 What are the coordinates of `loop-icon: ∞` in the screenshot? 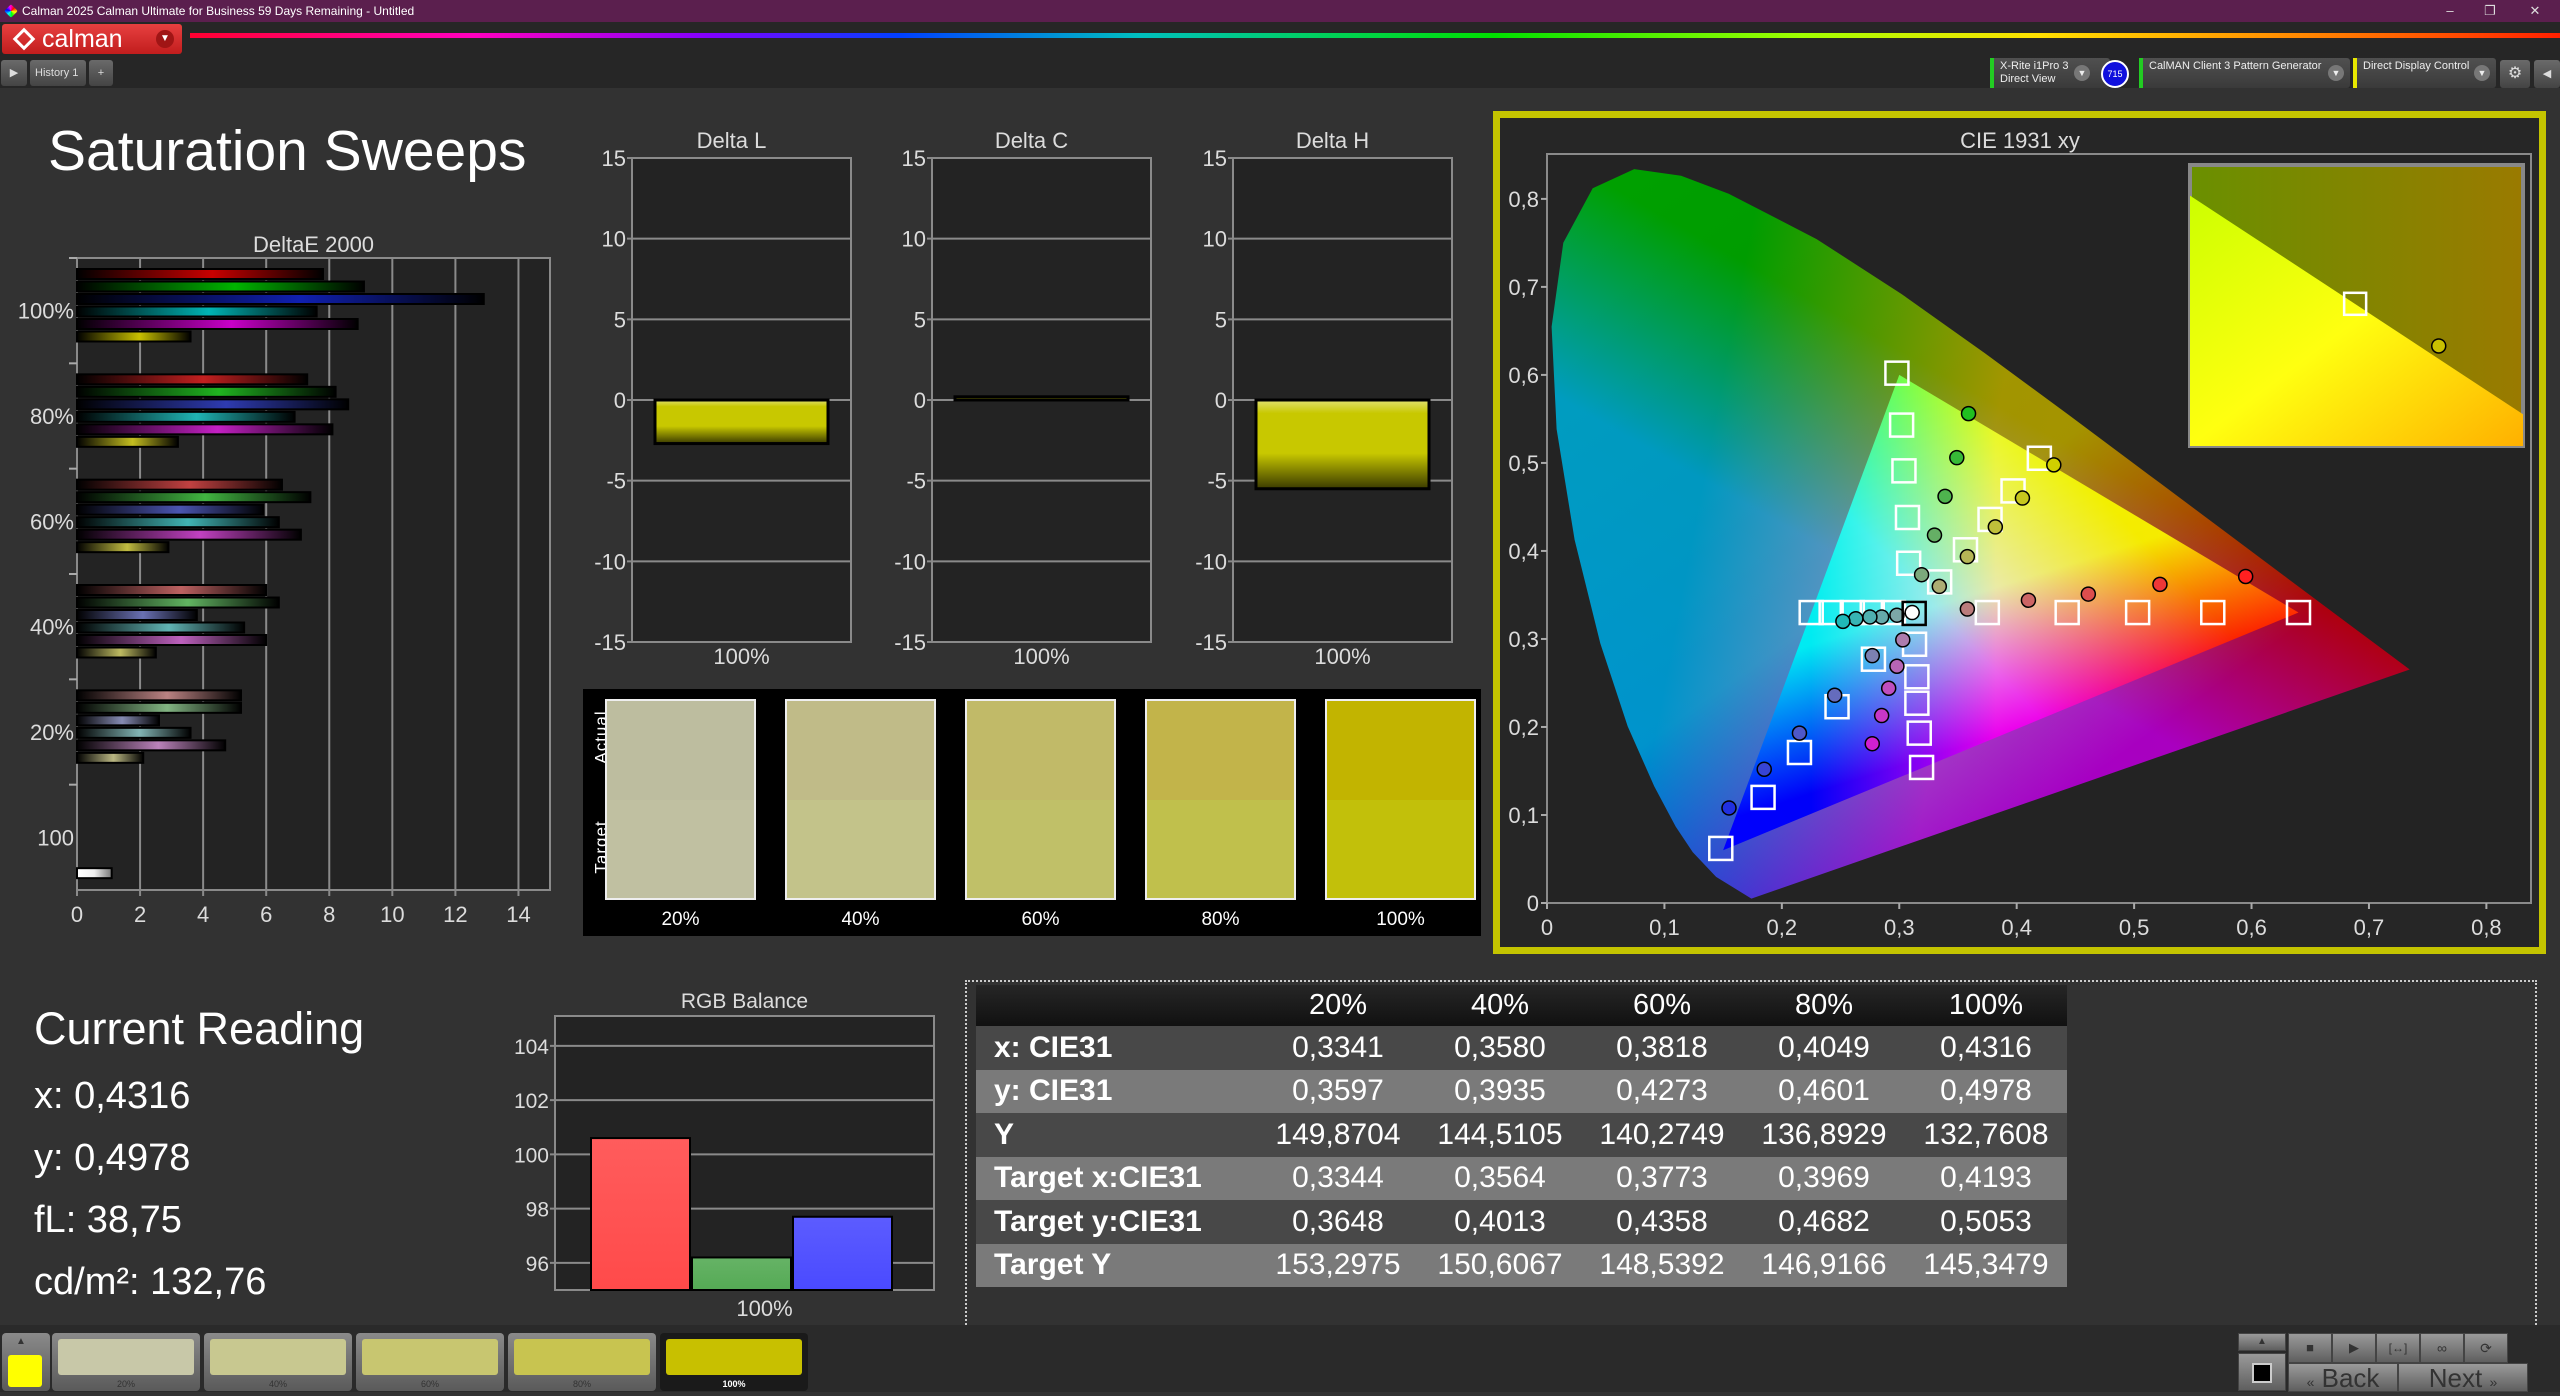 It's located at (2442, 1348).